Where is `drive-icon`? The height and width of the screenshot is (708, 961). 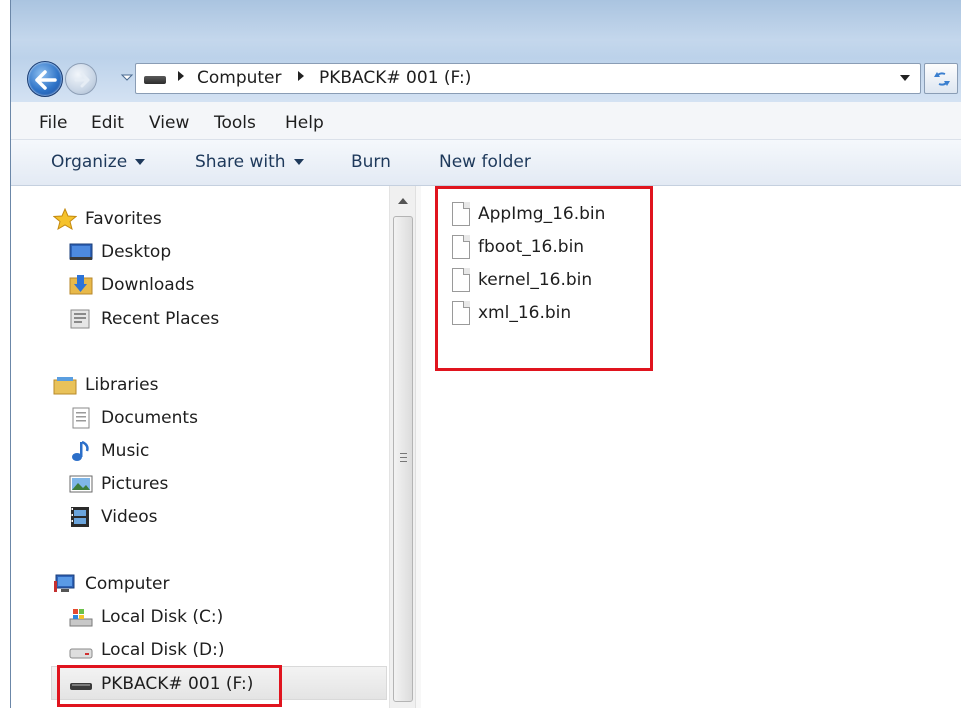 drive-icon is located at coordinates (155, 80).